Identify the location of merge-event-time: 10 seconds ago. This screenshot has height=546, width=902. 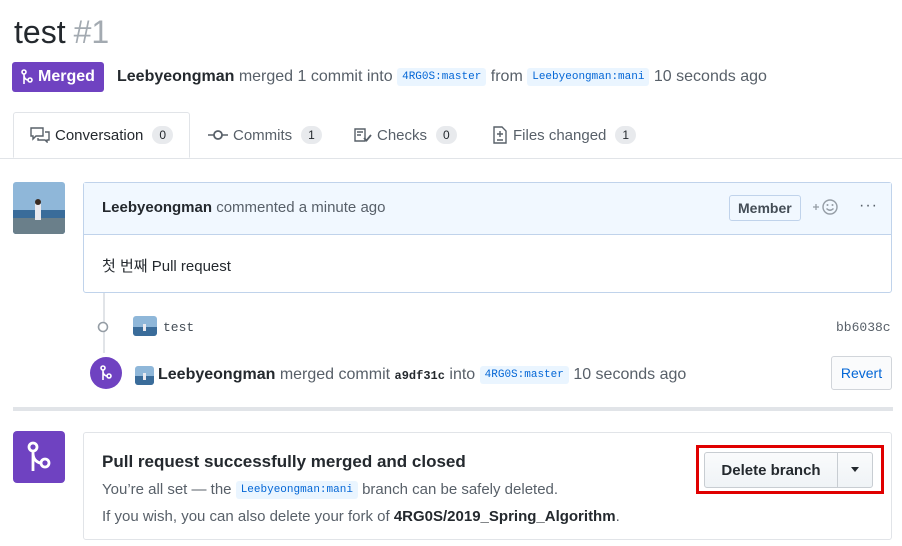
(630, 374).